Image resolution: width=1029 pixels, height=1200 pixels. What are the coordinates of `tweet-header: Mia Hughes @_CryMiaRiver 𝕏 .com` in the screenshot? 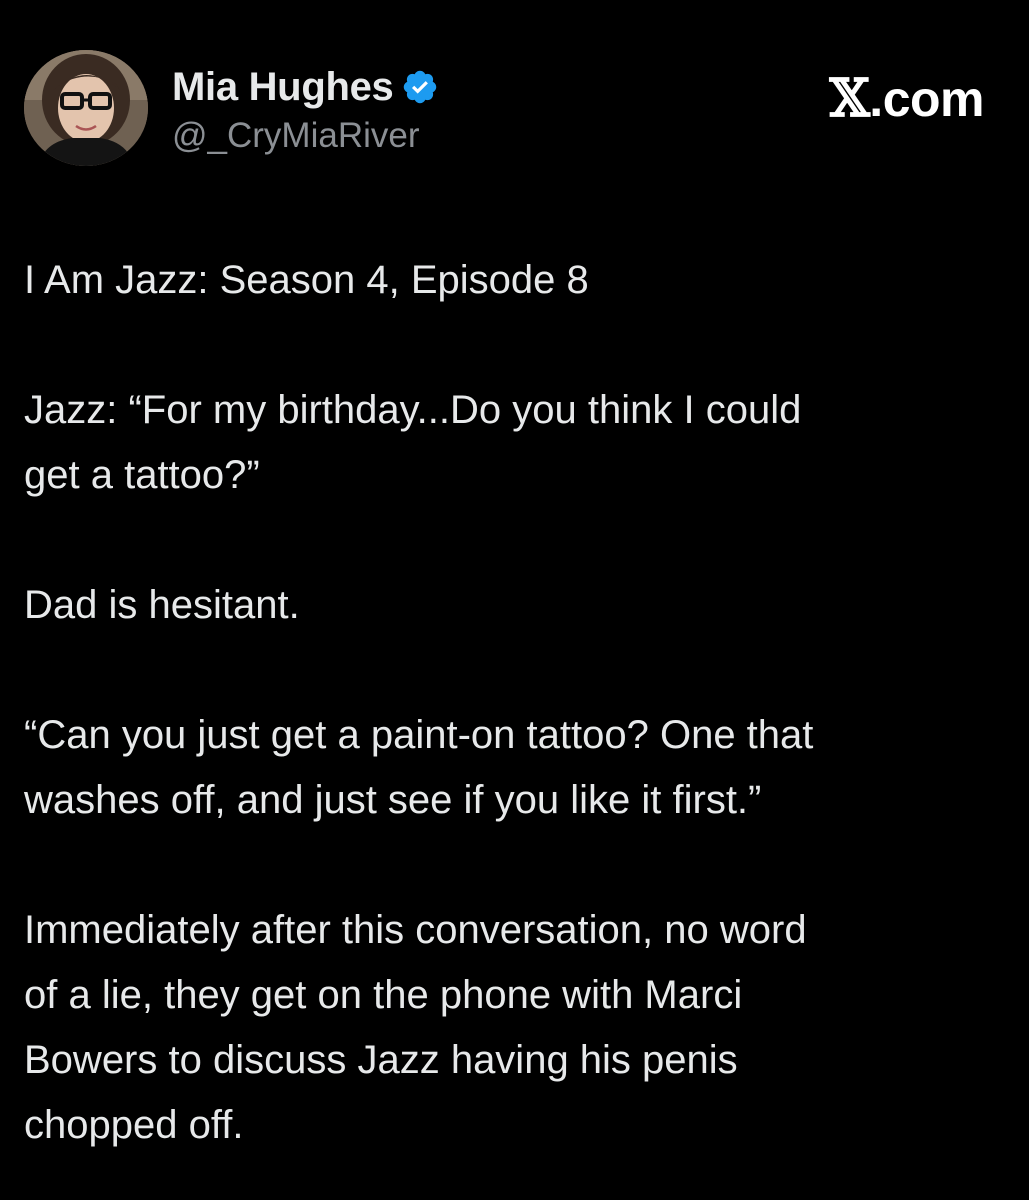 It's located at (514, 110).